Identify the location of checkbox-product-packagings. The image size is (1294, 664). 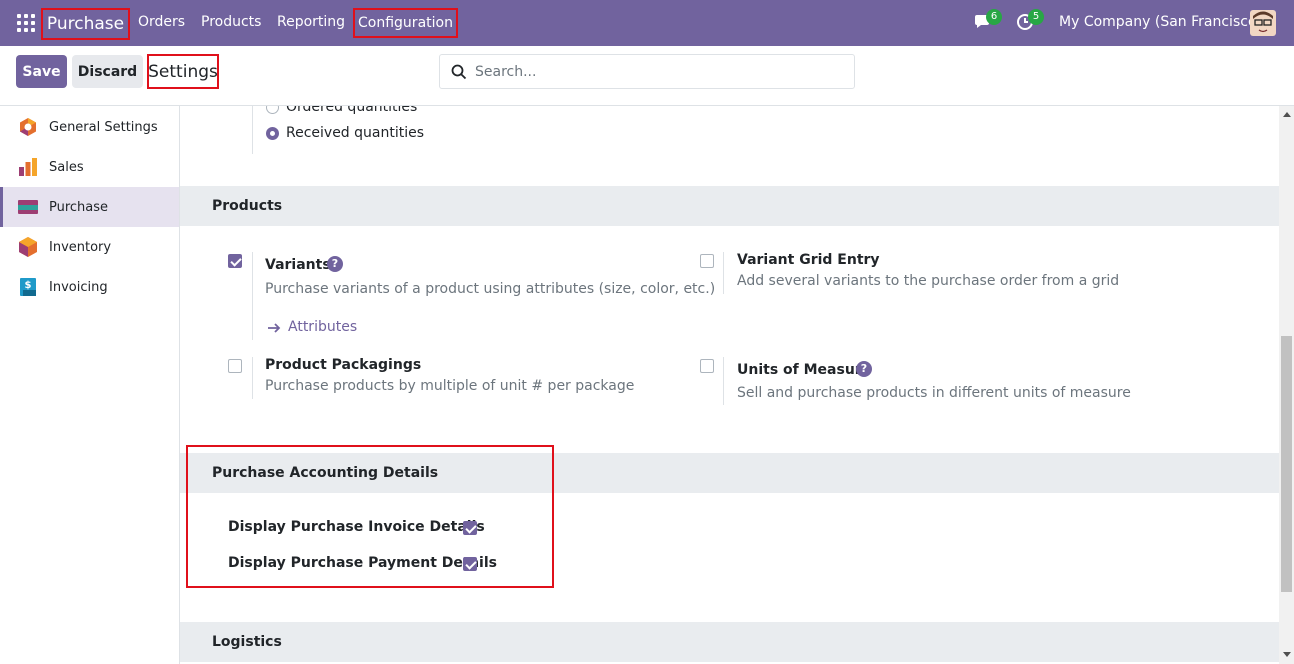
(235, 366).